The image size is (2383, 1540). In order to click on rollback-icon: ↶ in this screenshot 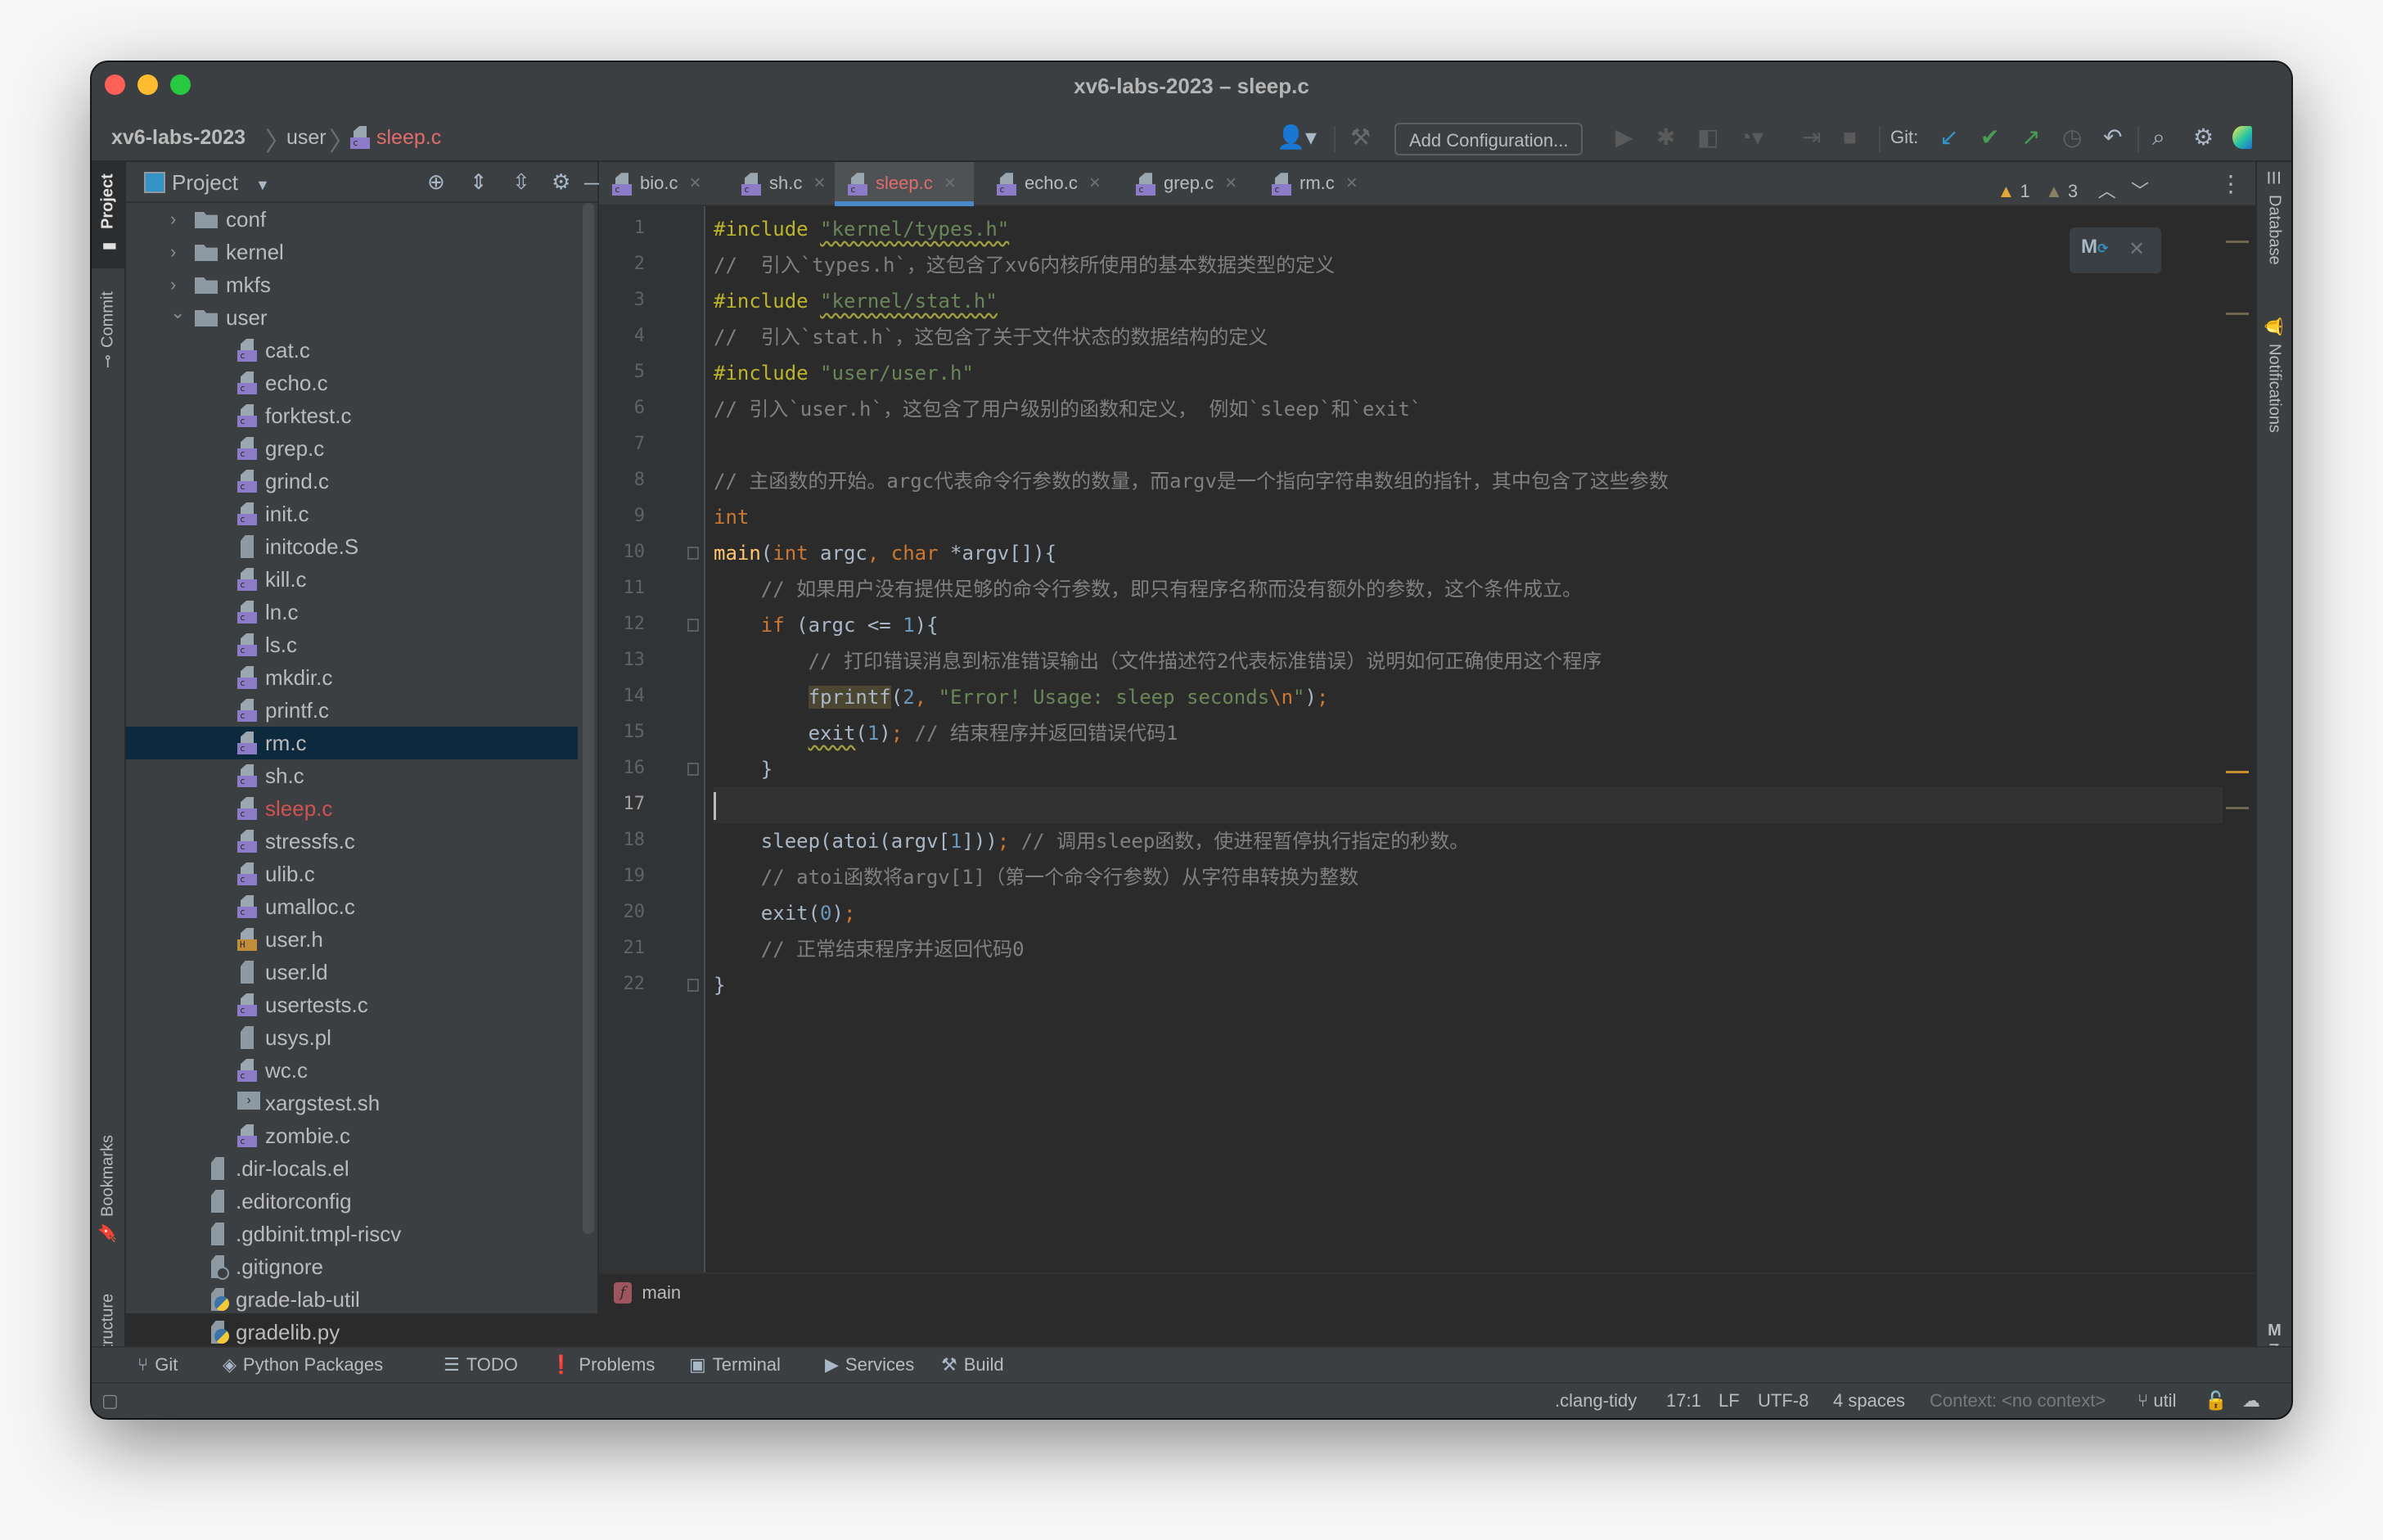, I will do `click(2112, 137)`.